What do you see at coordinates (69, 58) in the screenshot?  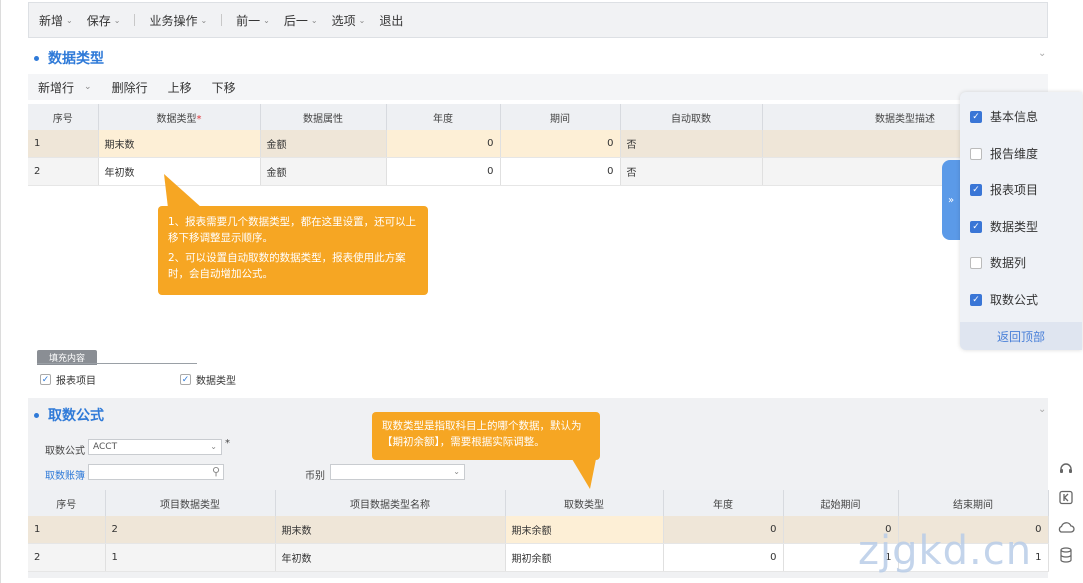 I see `data-type-section-title: 数据类型` at bounding box center [69, 58].